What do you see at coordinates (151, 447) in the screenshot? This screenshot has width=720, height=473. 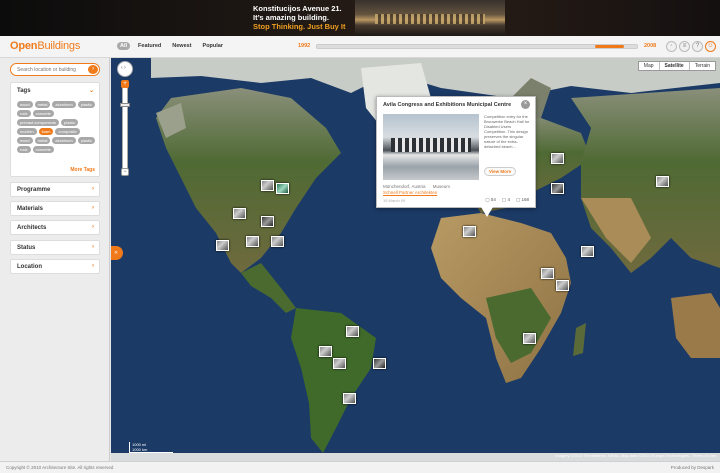 I see `map-scale: 1000 mi 1000 km` at bounding box center [151, 447].